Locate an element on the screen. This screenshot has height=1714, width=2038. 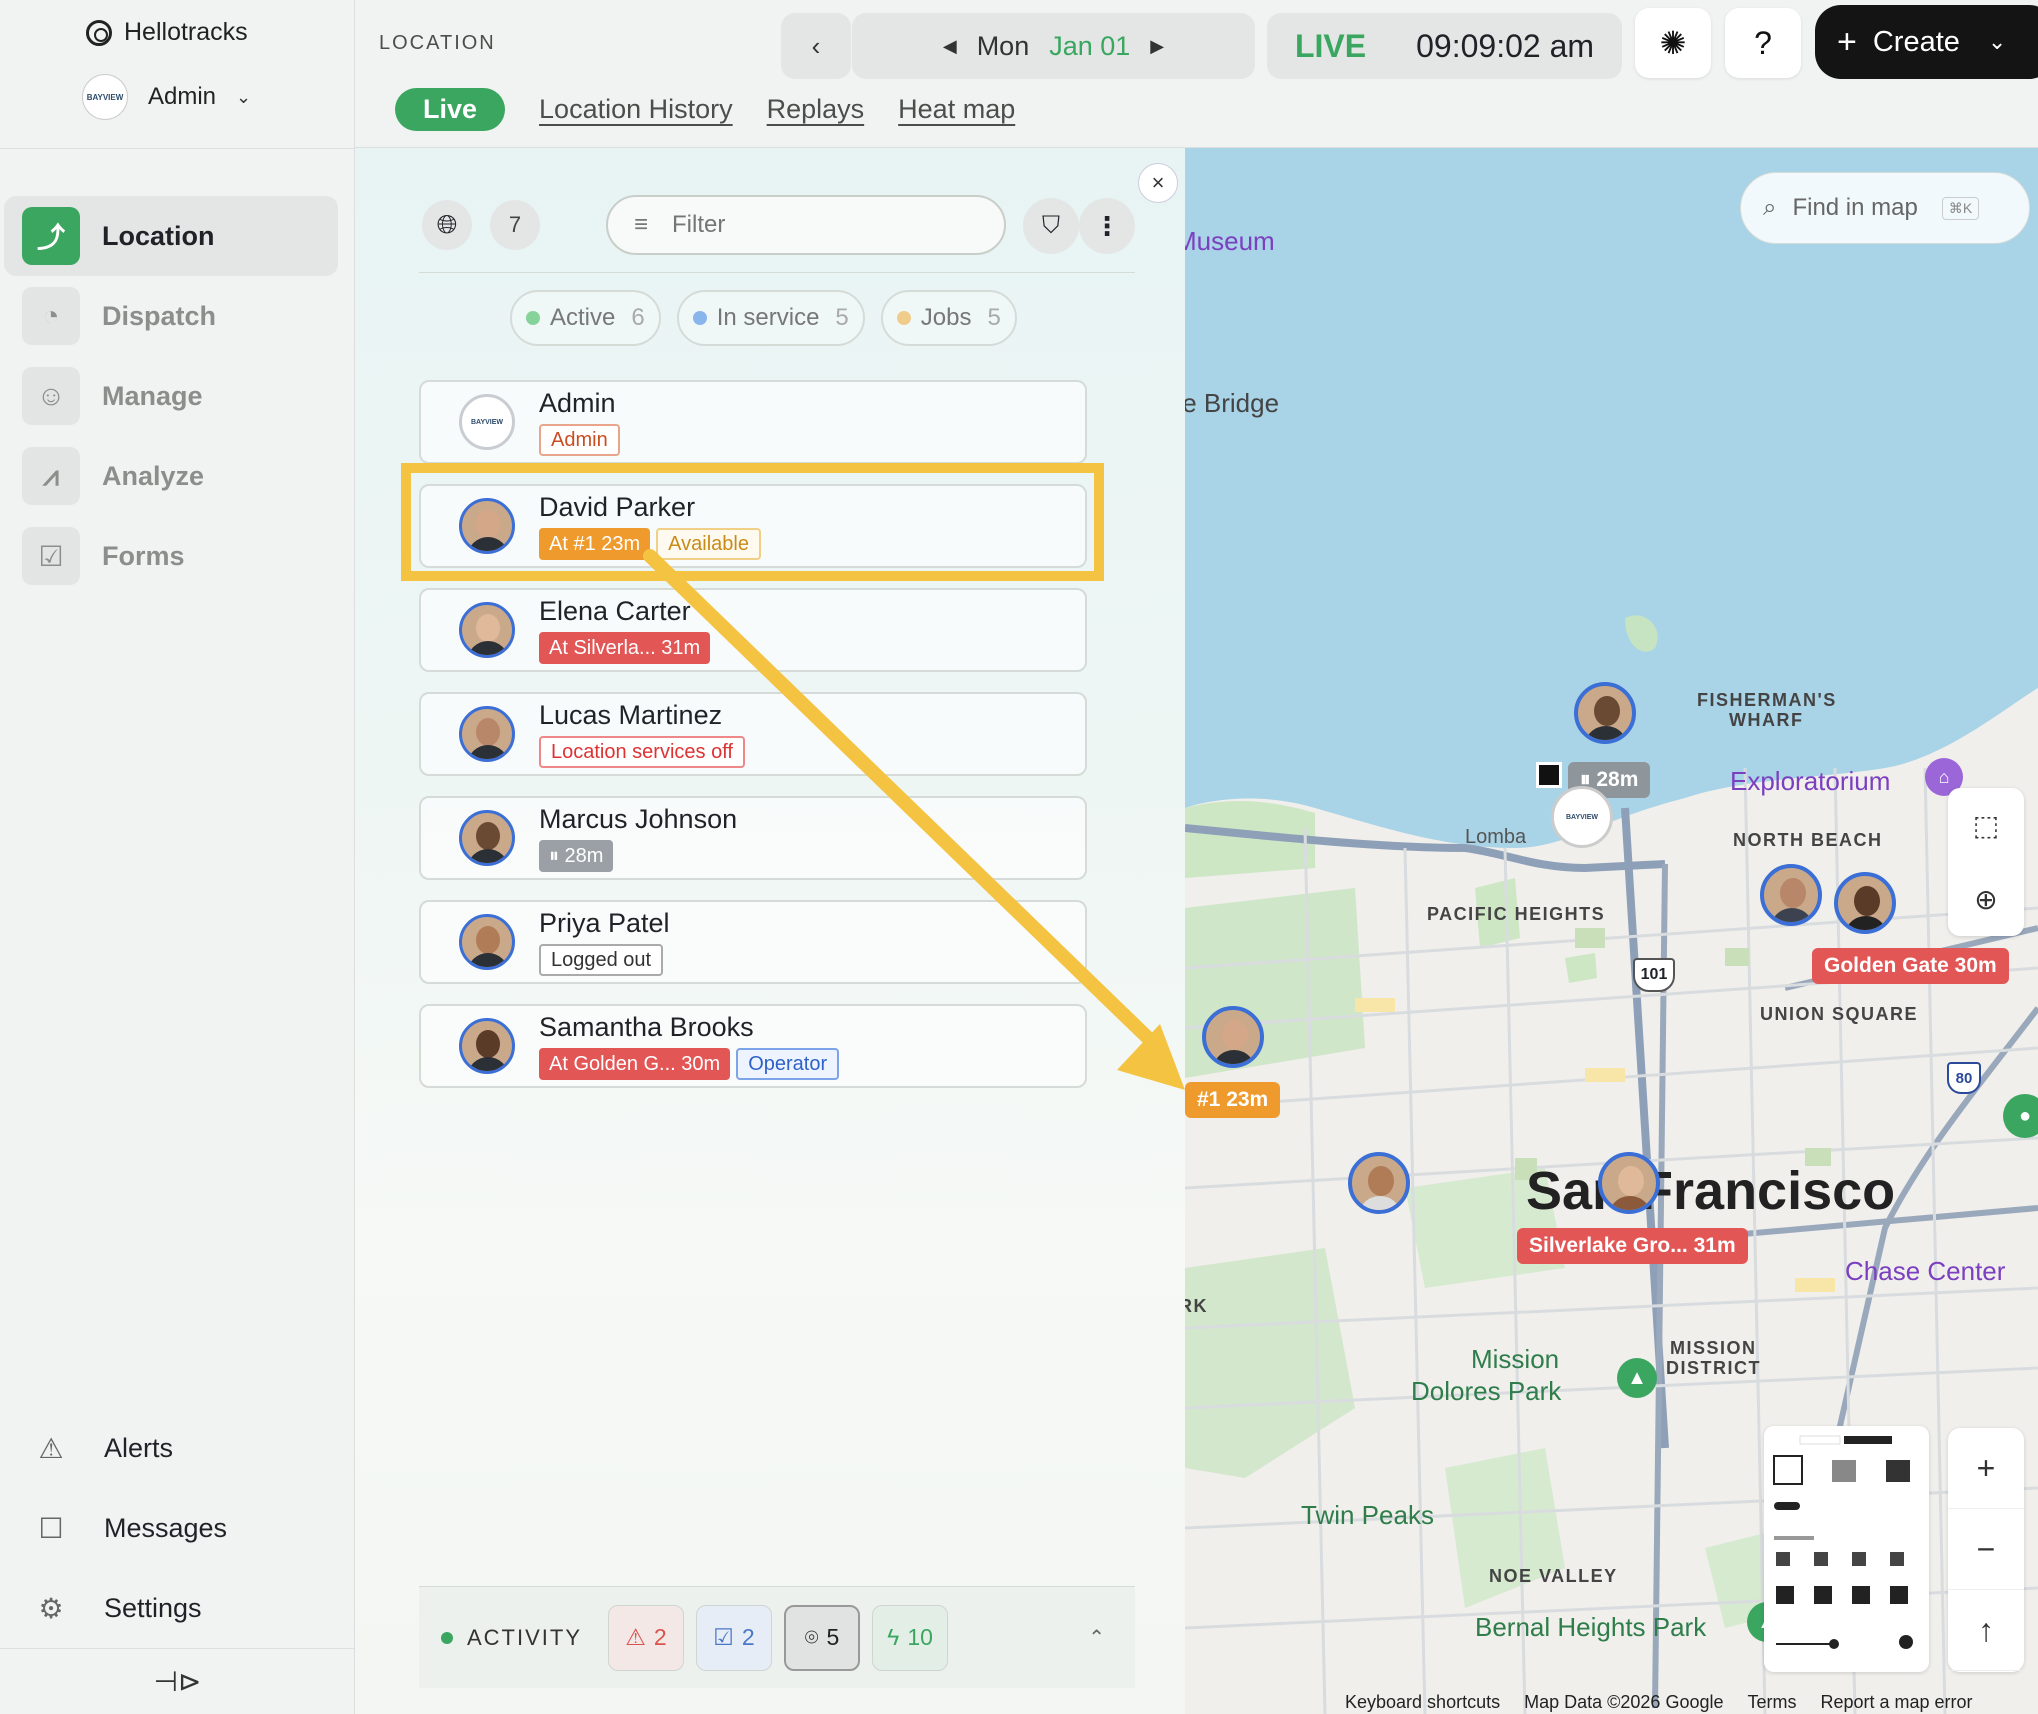
zoom-out-button: − is located at coordinates (1986, 1549).